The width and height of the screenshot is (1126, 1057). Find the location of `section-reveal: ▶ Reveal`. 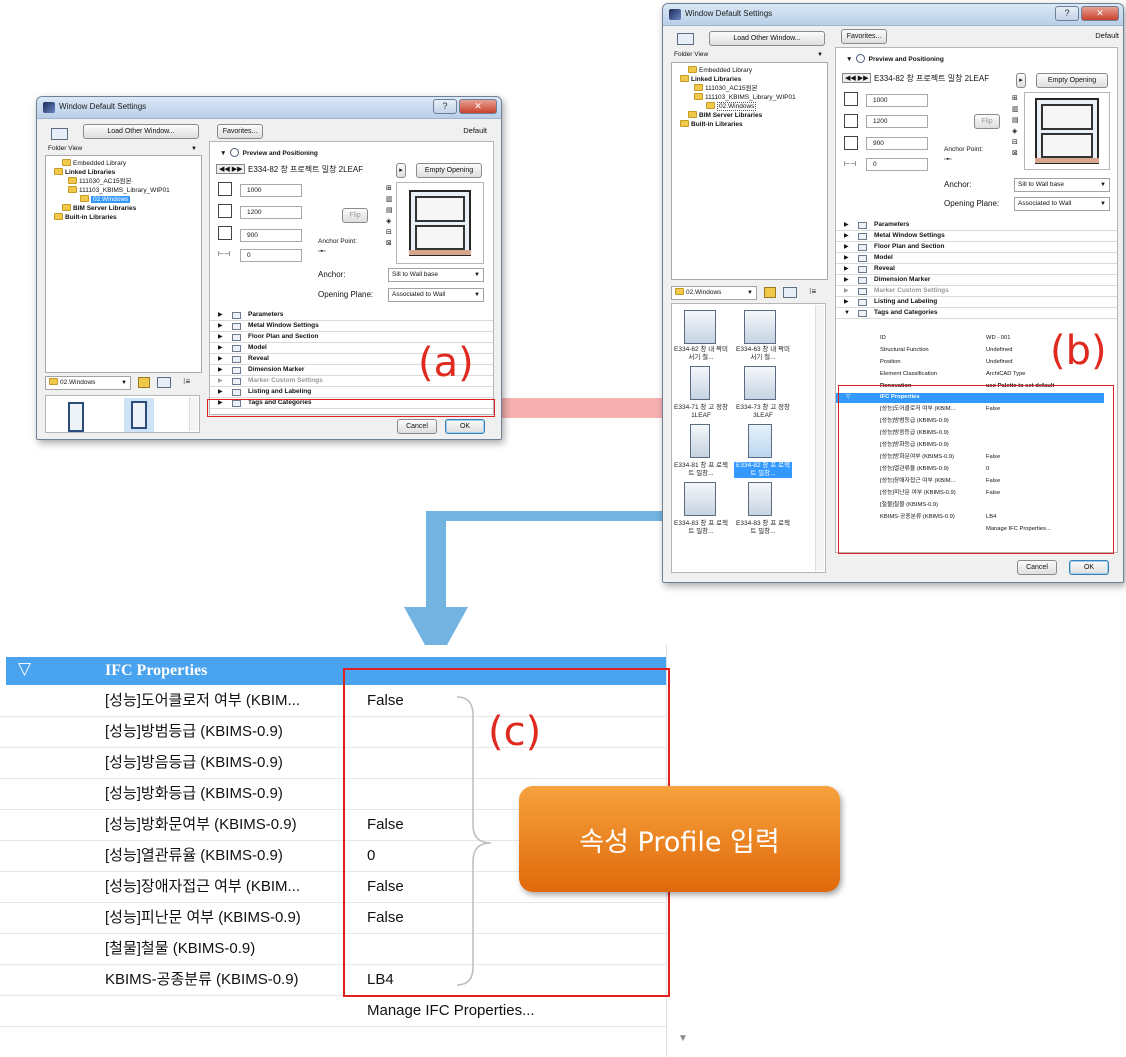

section-reveal: ▶ Reveal is located at coordinates (976, 269).